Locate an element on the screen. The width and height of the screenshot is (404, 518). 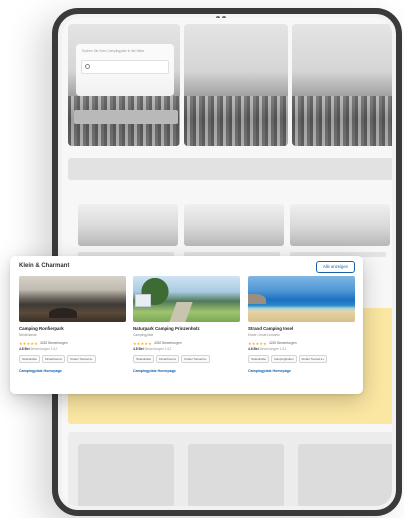
placeholder-bar is located at coordinates (230, 169).